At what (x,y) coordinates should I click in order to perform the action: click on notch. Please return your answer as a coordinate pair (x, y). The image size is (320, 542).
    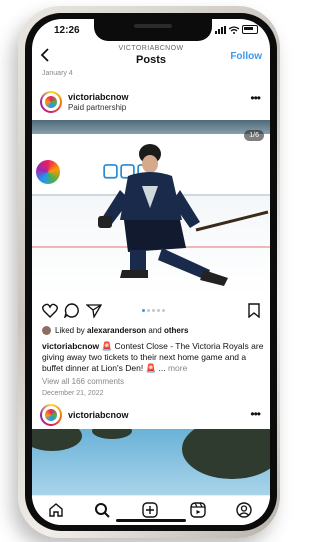
    Looking at the image, I should click on (153, 30).